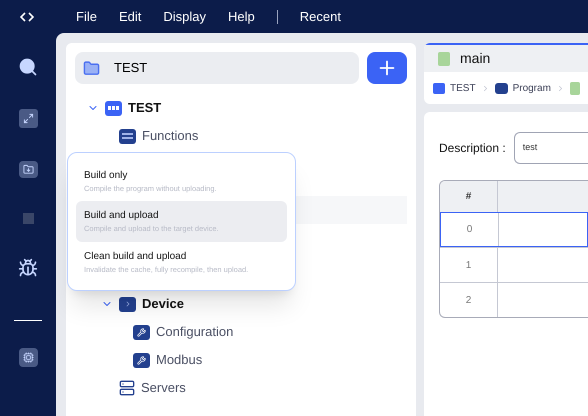 Image resolution: width=588 pixels, height=416 pixels. I want to click on folder-download-icon, so click(28, 169).